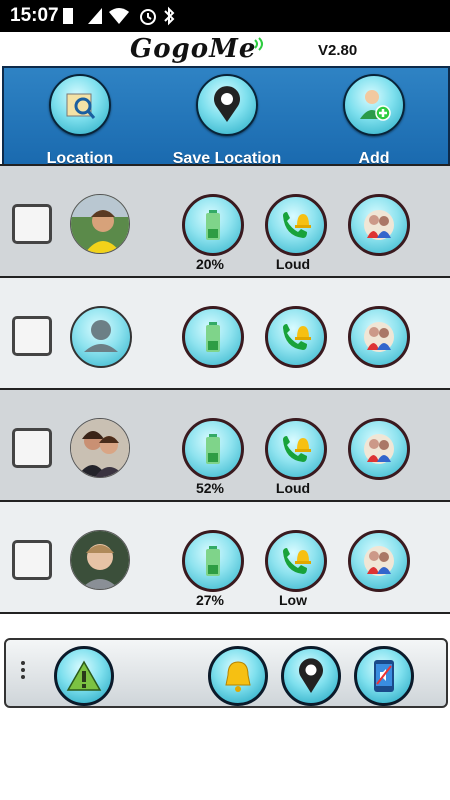 The image size is (450, 800). What do you see at coordinates (169, 16) in the screenshot?
I see `bluetooth-icon` at bounding box center [169, 16].